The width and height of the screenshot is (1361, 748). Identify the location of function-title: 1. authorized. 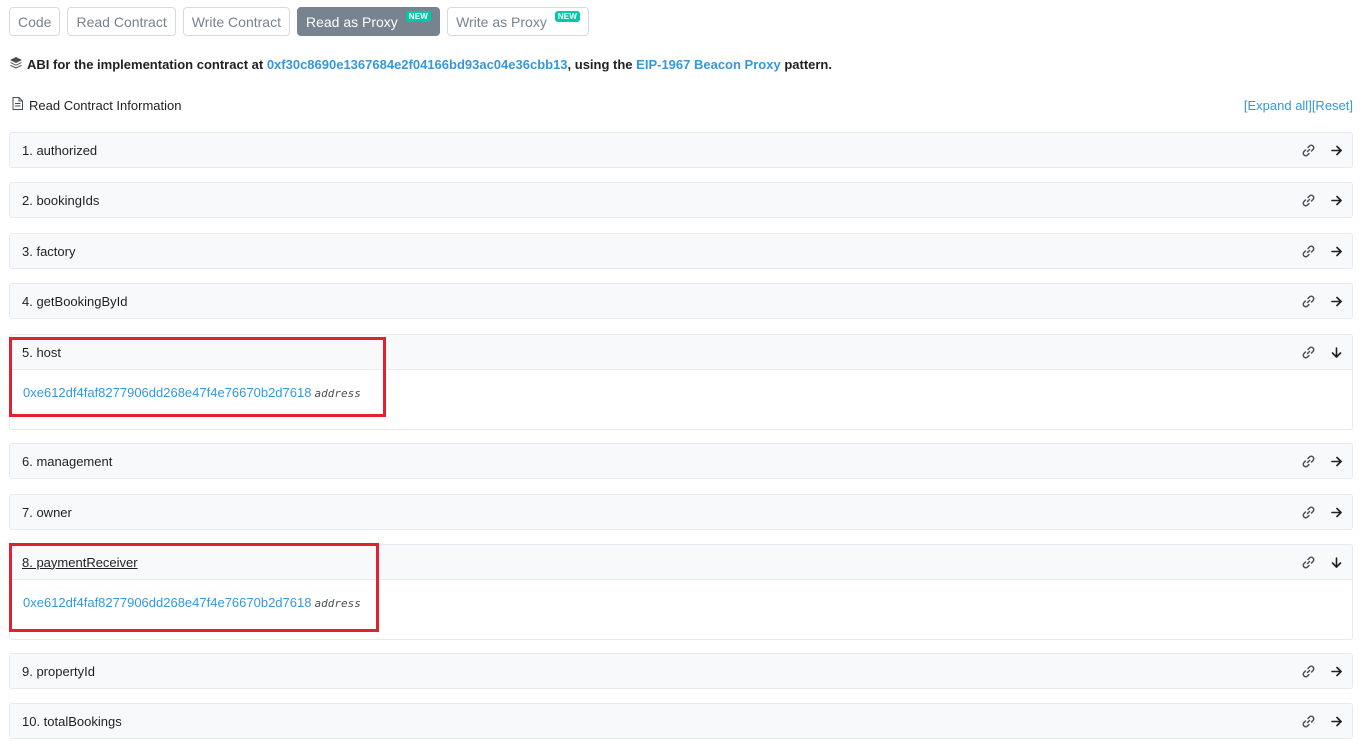
(60, 150).